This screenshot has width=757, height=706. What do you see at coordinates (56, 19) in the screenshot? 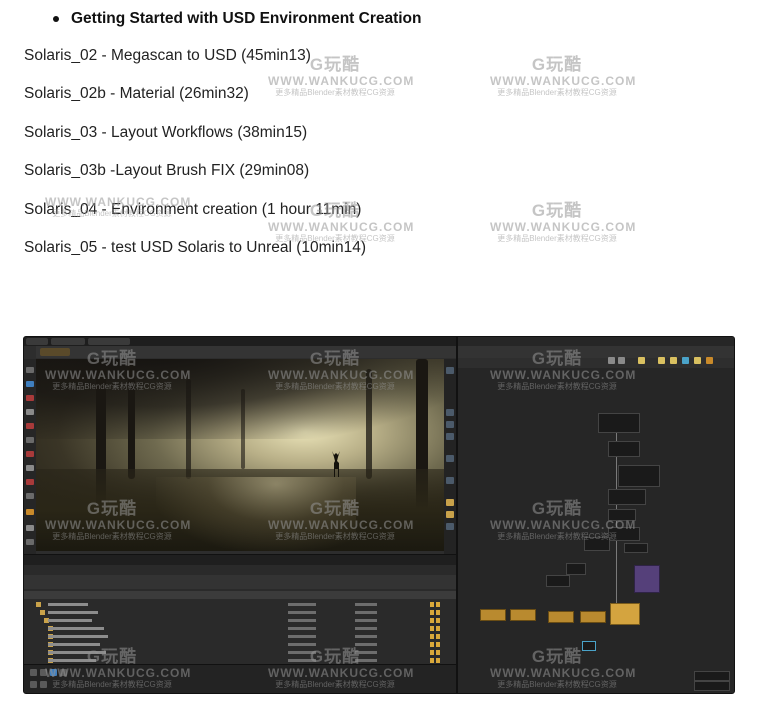
I see `bullet-dot` at bounding box center [56, 19].